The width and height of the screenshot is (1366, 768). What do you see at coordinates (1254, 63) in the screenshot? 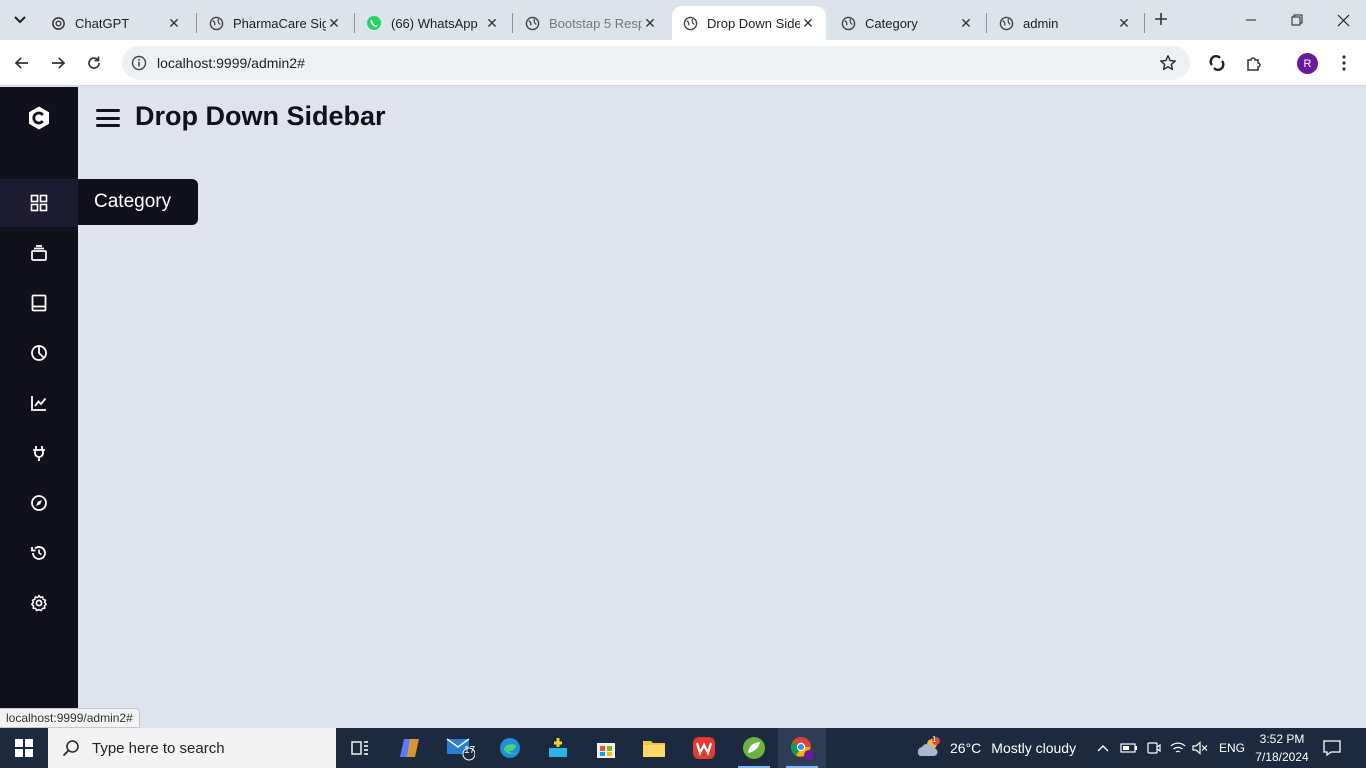
I see `extensions-puzzle-icon` at bounding box center [1254, 63].